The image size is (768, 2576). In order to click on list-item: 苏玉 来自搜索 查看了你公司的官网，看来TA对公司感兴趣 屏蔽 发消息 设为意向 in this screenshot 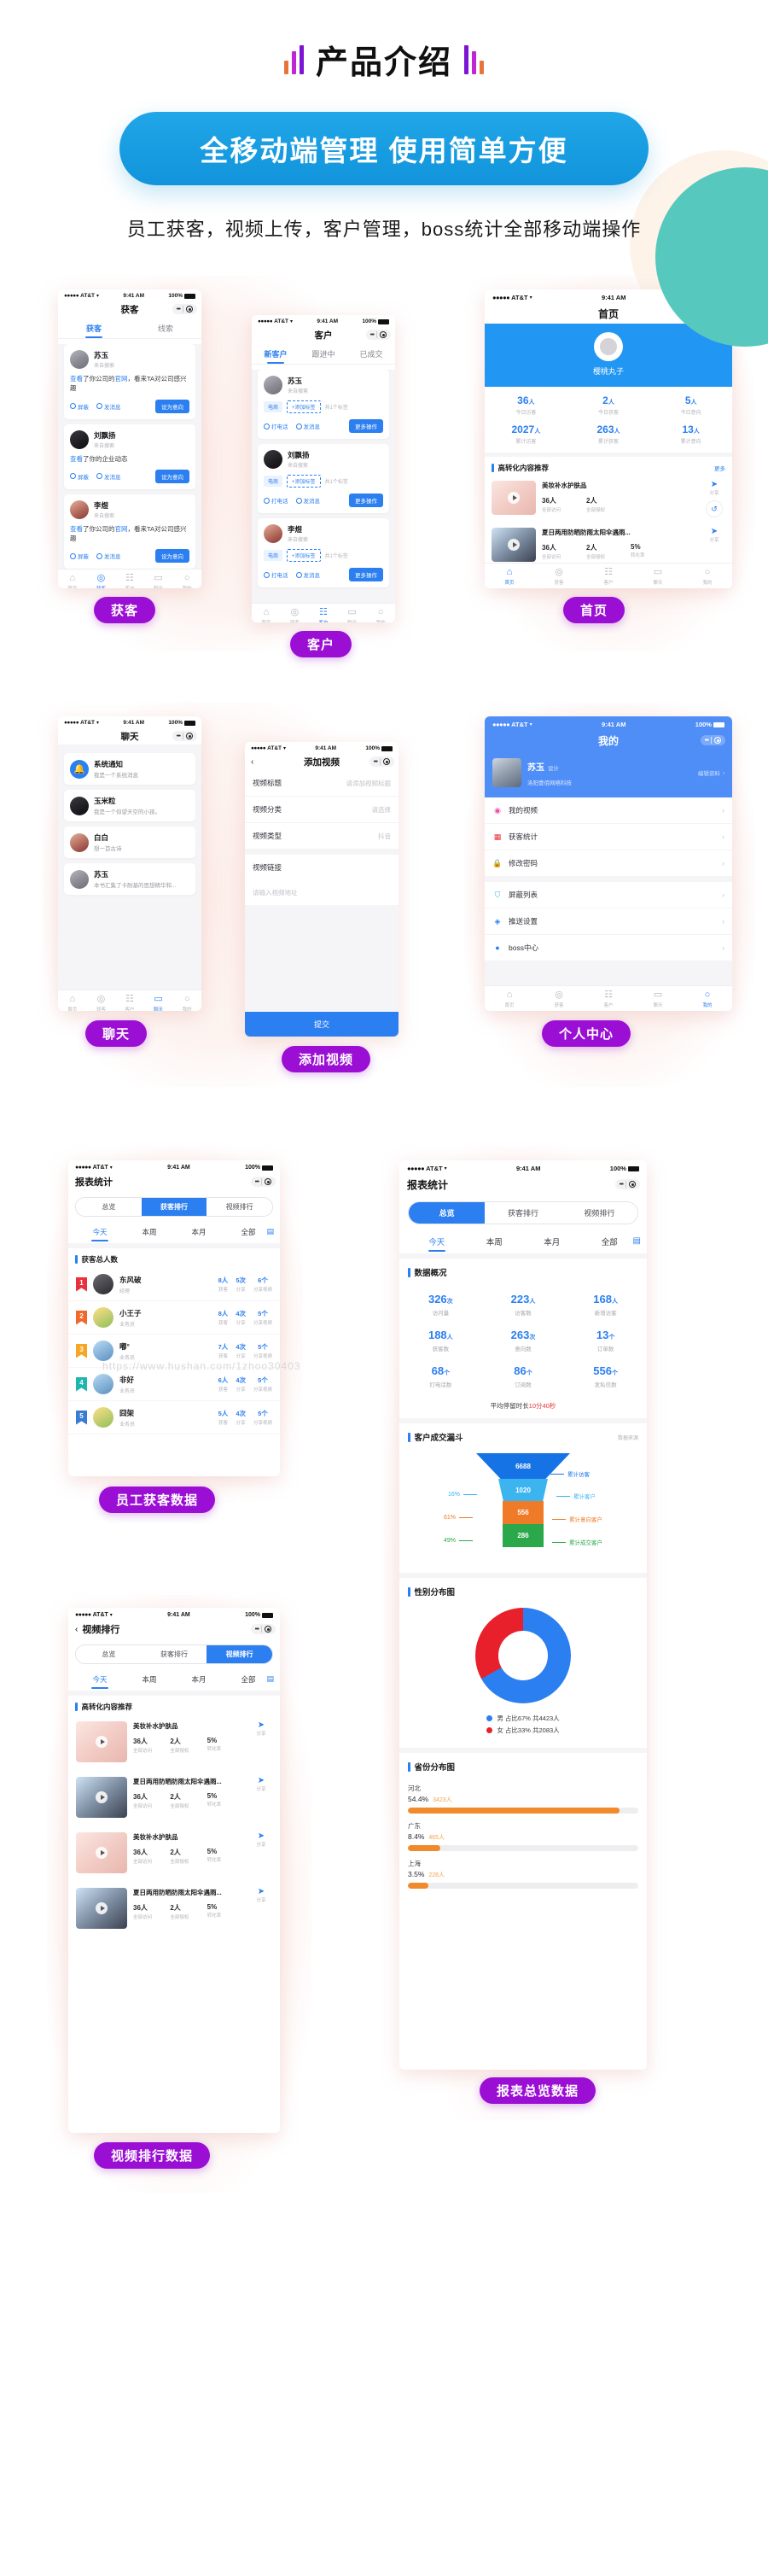, I will do `click(129, 381)`.